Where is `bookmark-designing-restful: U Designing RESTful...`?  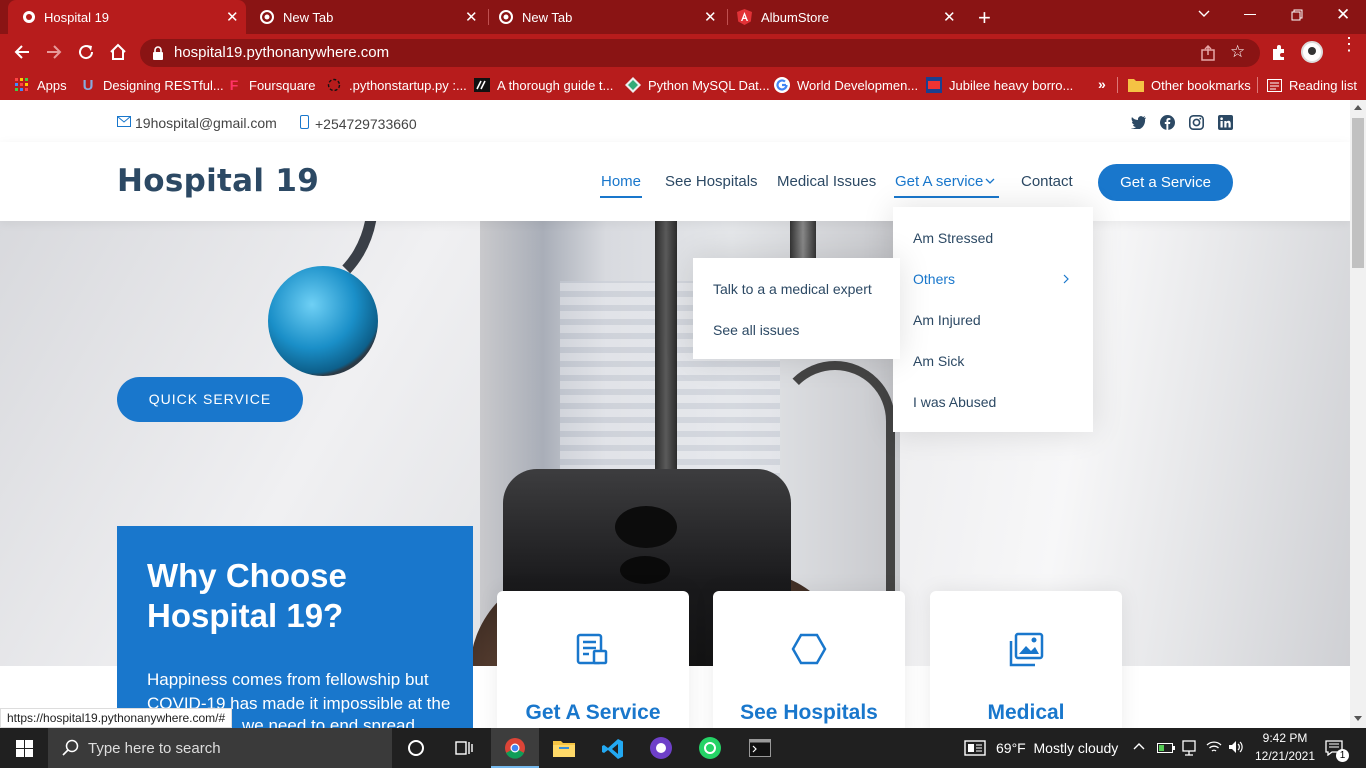
bookmark-designing-restful: U Designing RESTful... is located at coordinates (152, 85).